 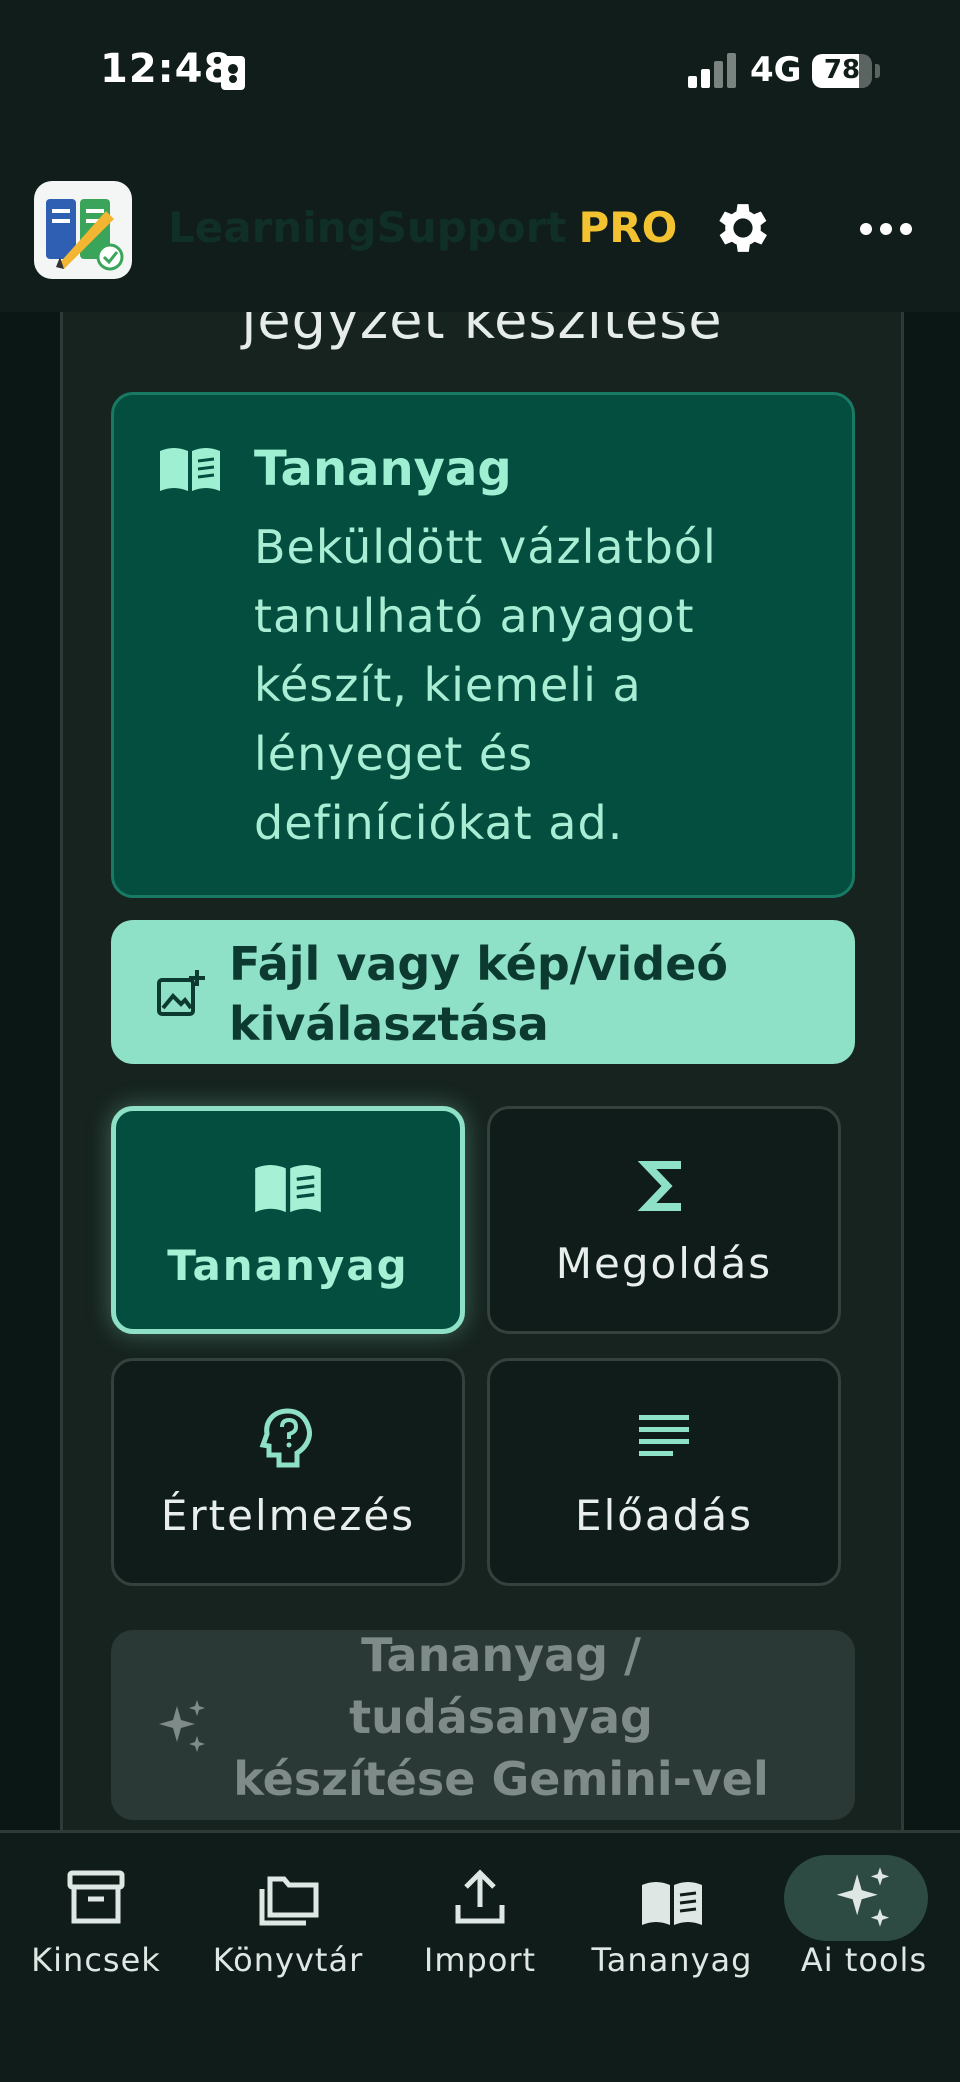 I want to click on head-question-icon, so click(x=288, y=1438).